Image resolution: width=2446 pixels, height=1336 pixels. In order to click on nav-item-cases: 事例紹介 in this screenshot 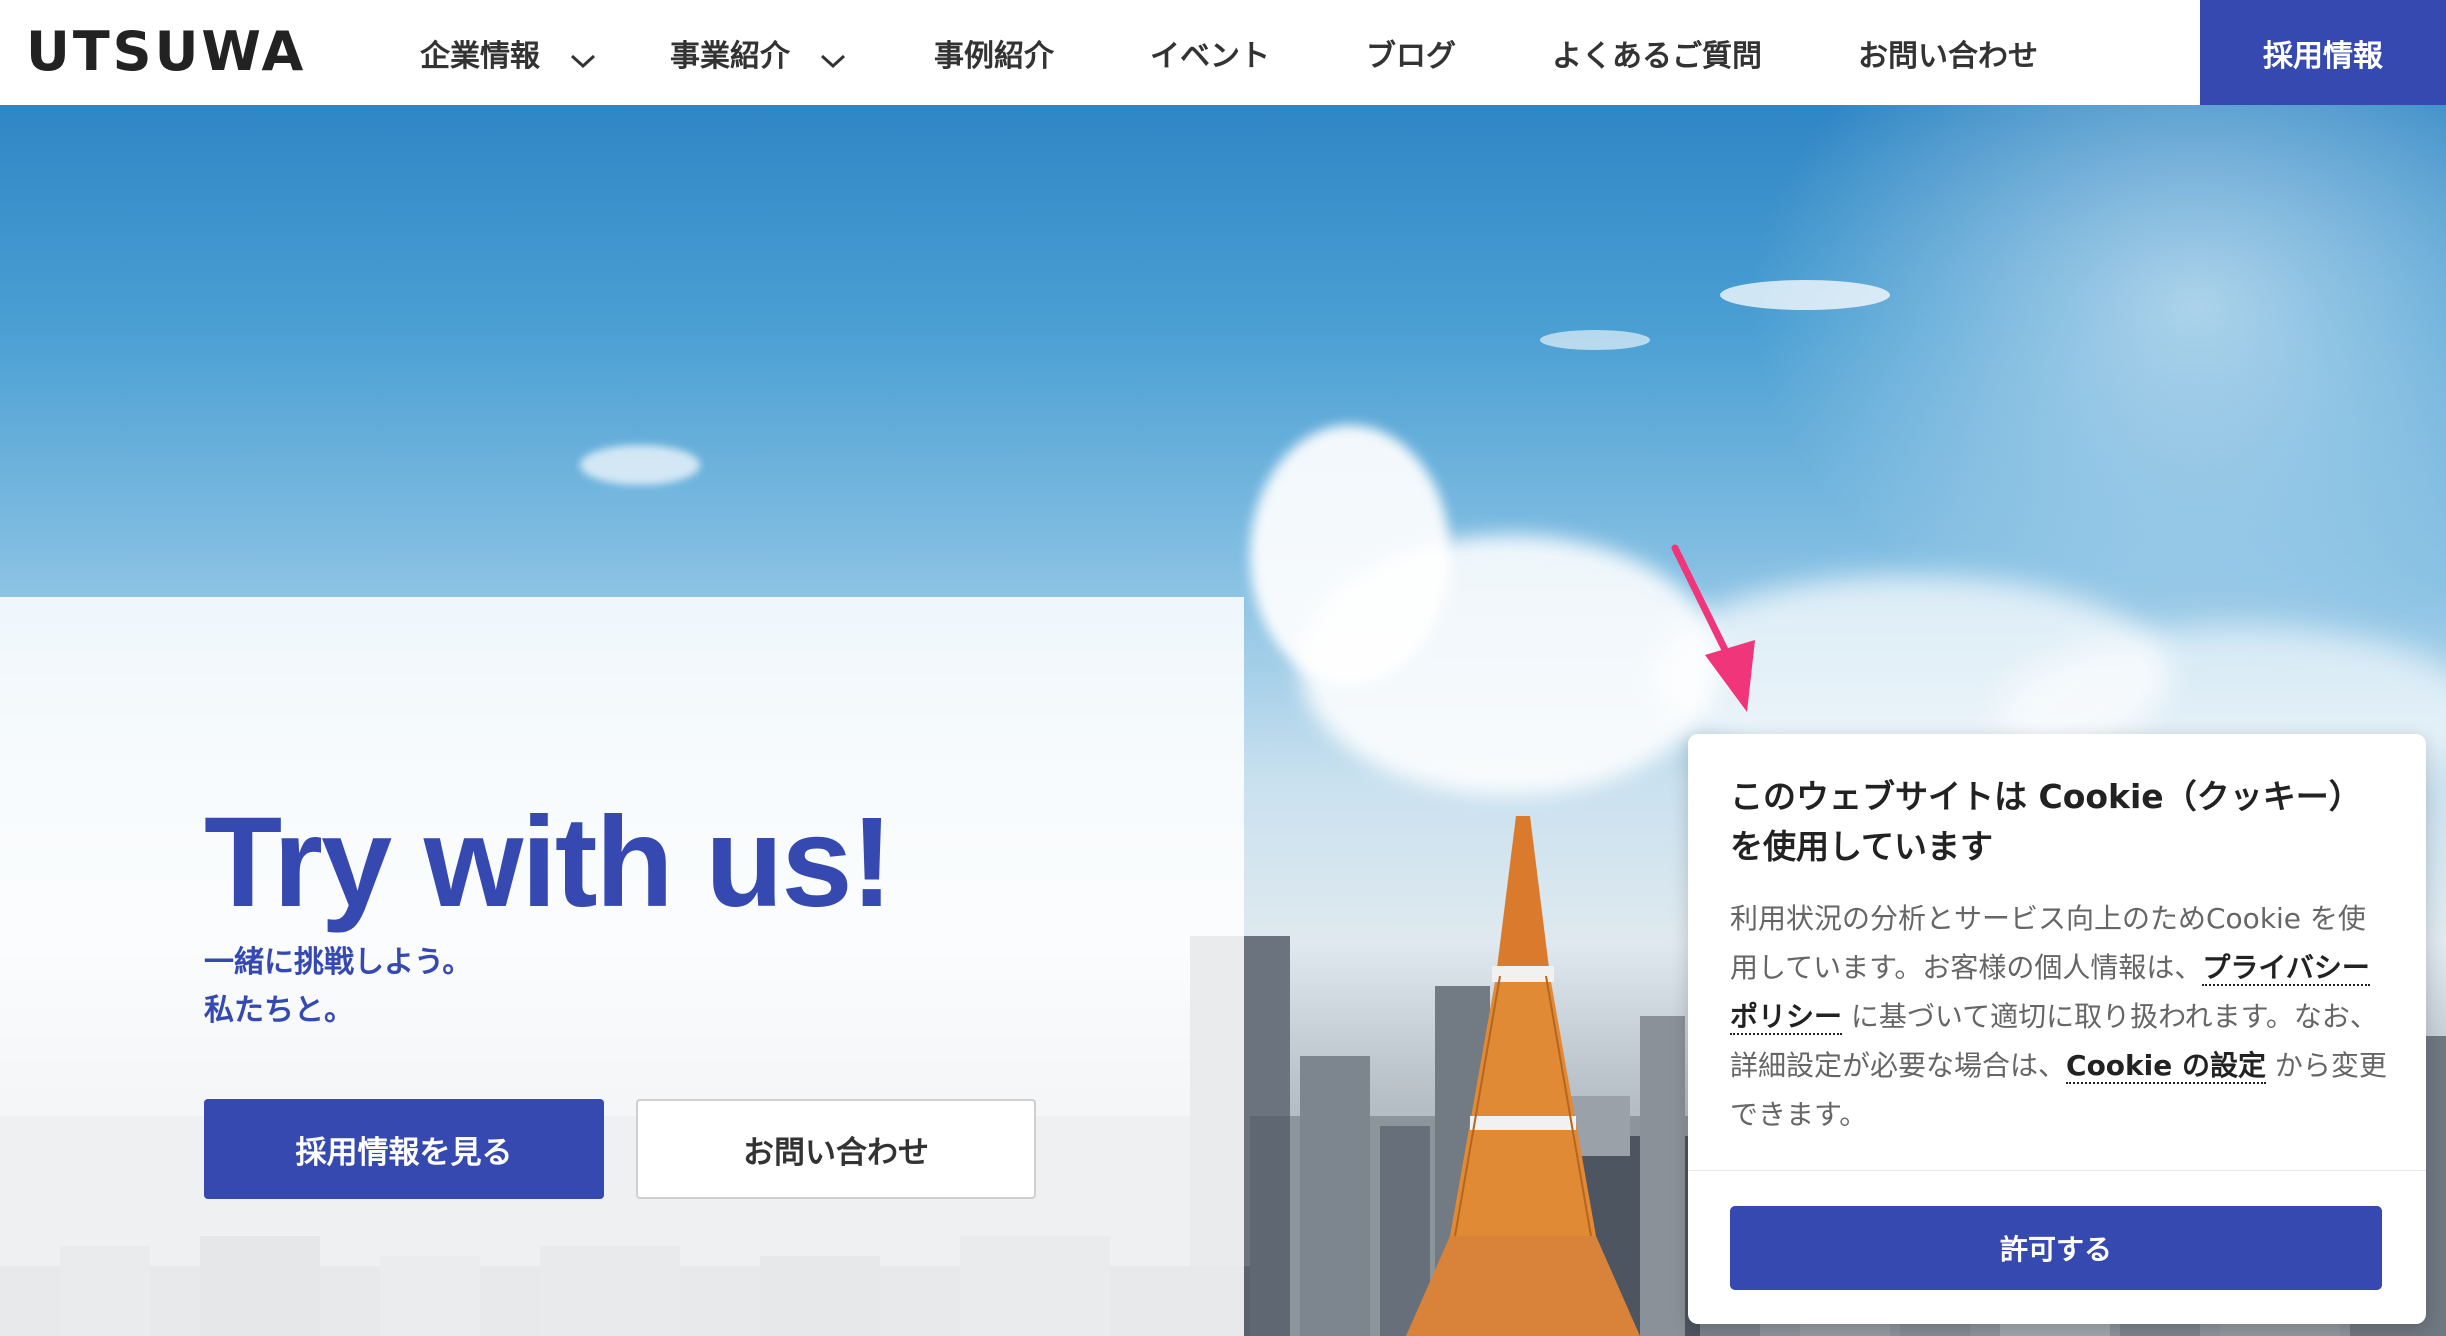, I will do `click(994, 52)`.